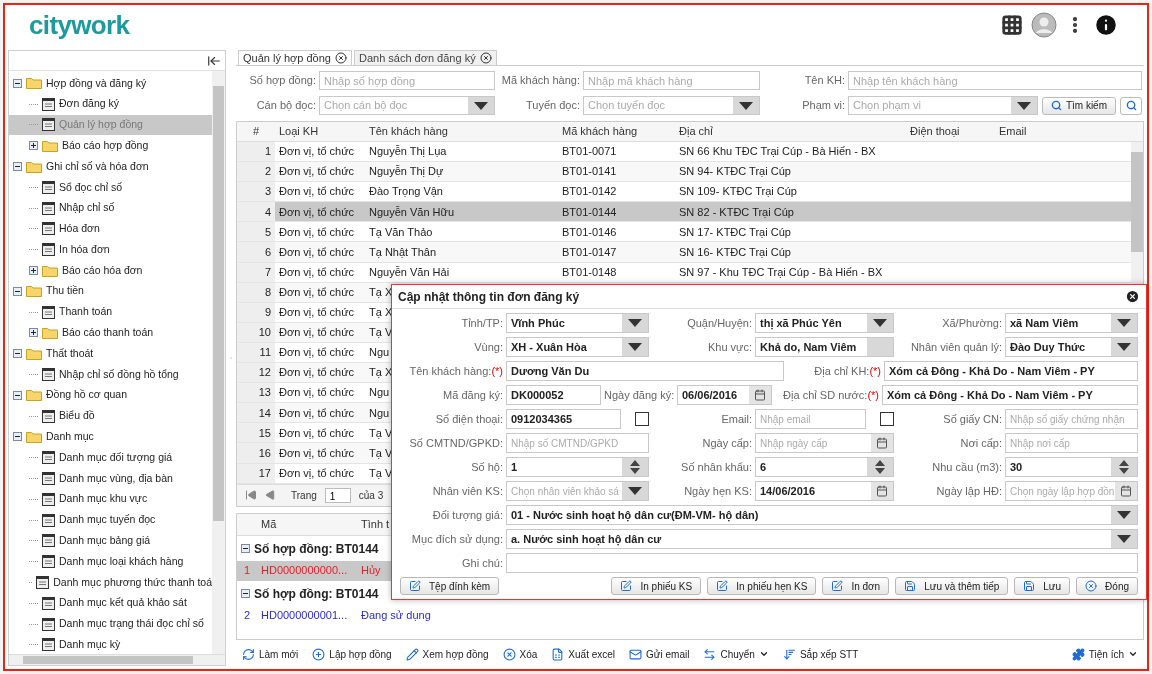 The image size is (1152, 674). I want to click on tree-item: Đồng hồ cơ quan, so click(87, 395).